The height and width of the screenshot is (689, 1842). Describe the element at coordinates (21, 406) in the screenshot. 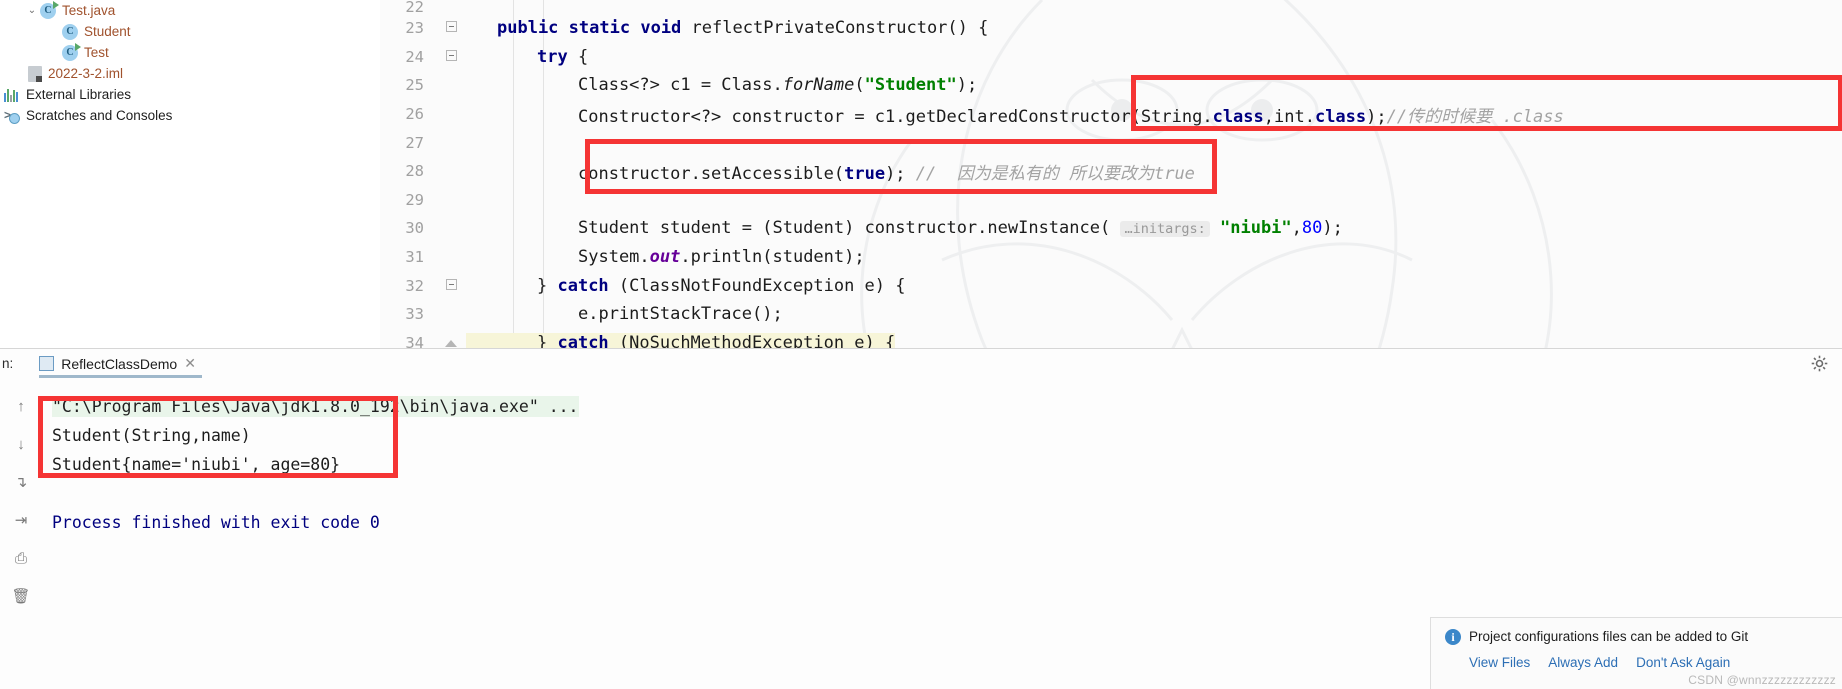

I see `scroll-up-icon: ↑` at that location.